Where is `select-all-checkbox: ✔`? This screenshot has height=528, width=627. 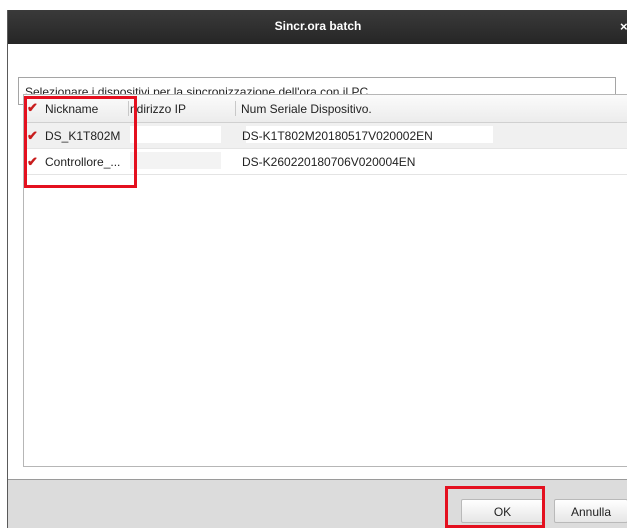
select-all-checkbox: ✔ is located at coordinates (33, 107).